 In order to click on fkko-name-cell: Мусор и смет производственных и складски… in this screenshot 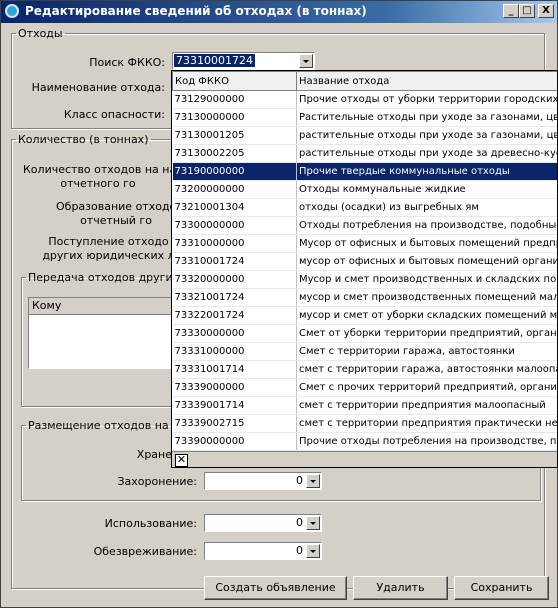, I will do `click(426, 279)`.